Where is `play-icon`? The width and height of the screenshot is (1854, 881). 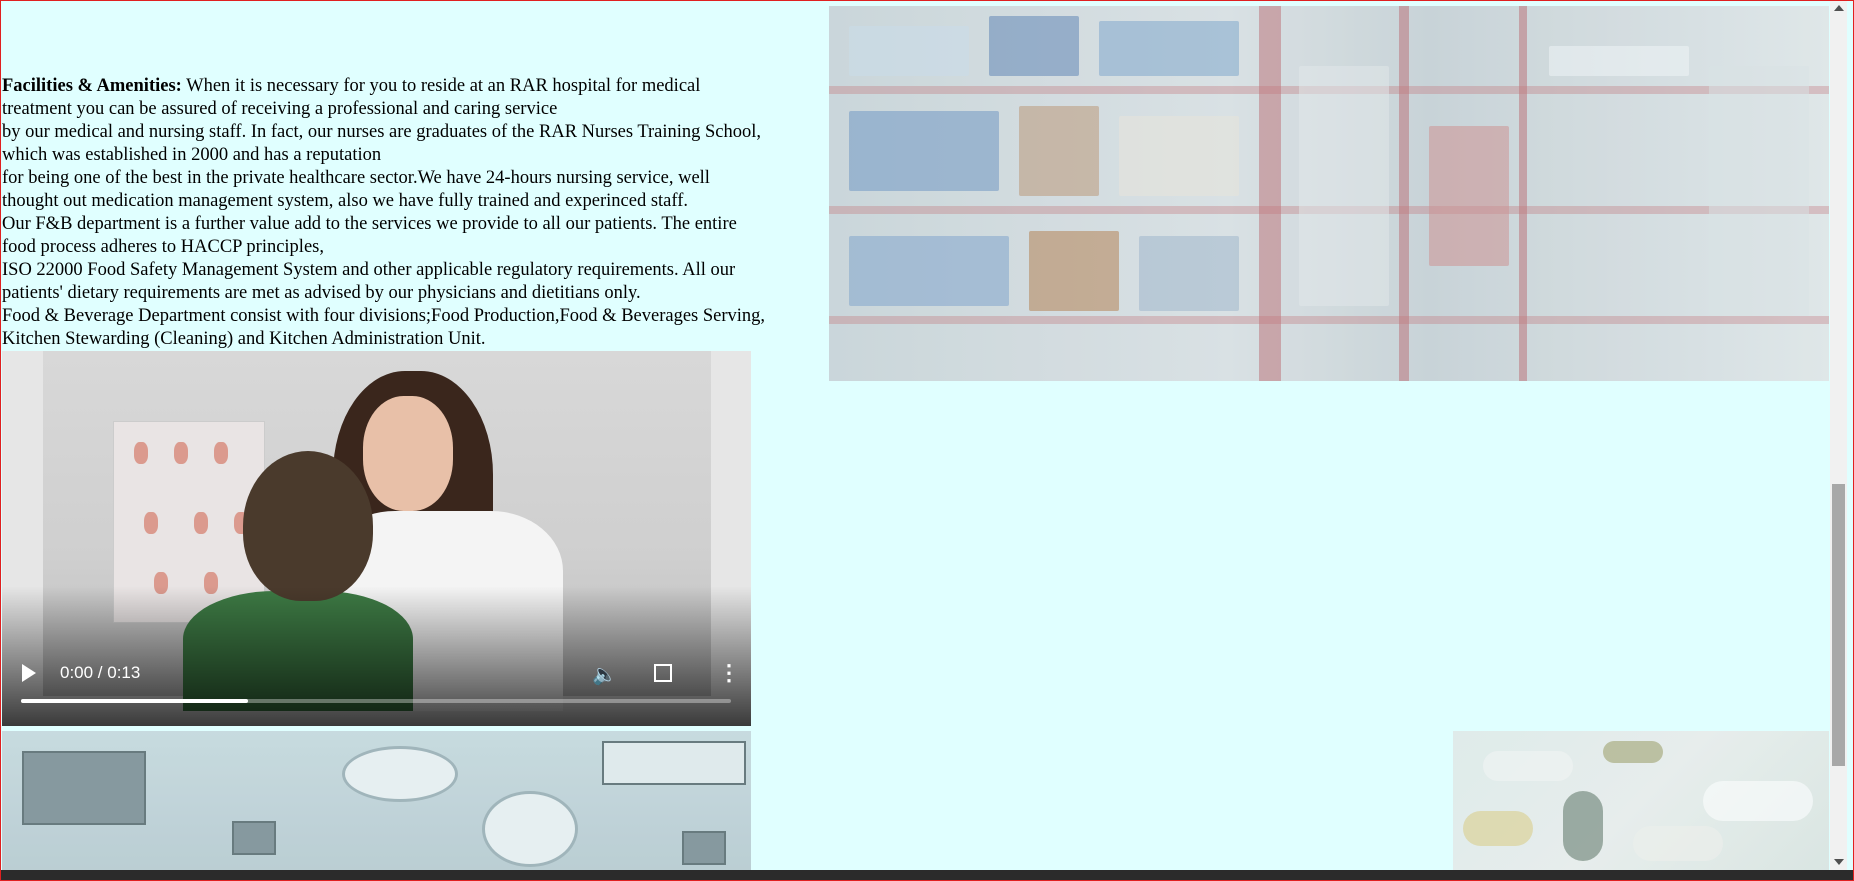 play-icon is located at coordinates (29, 673).